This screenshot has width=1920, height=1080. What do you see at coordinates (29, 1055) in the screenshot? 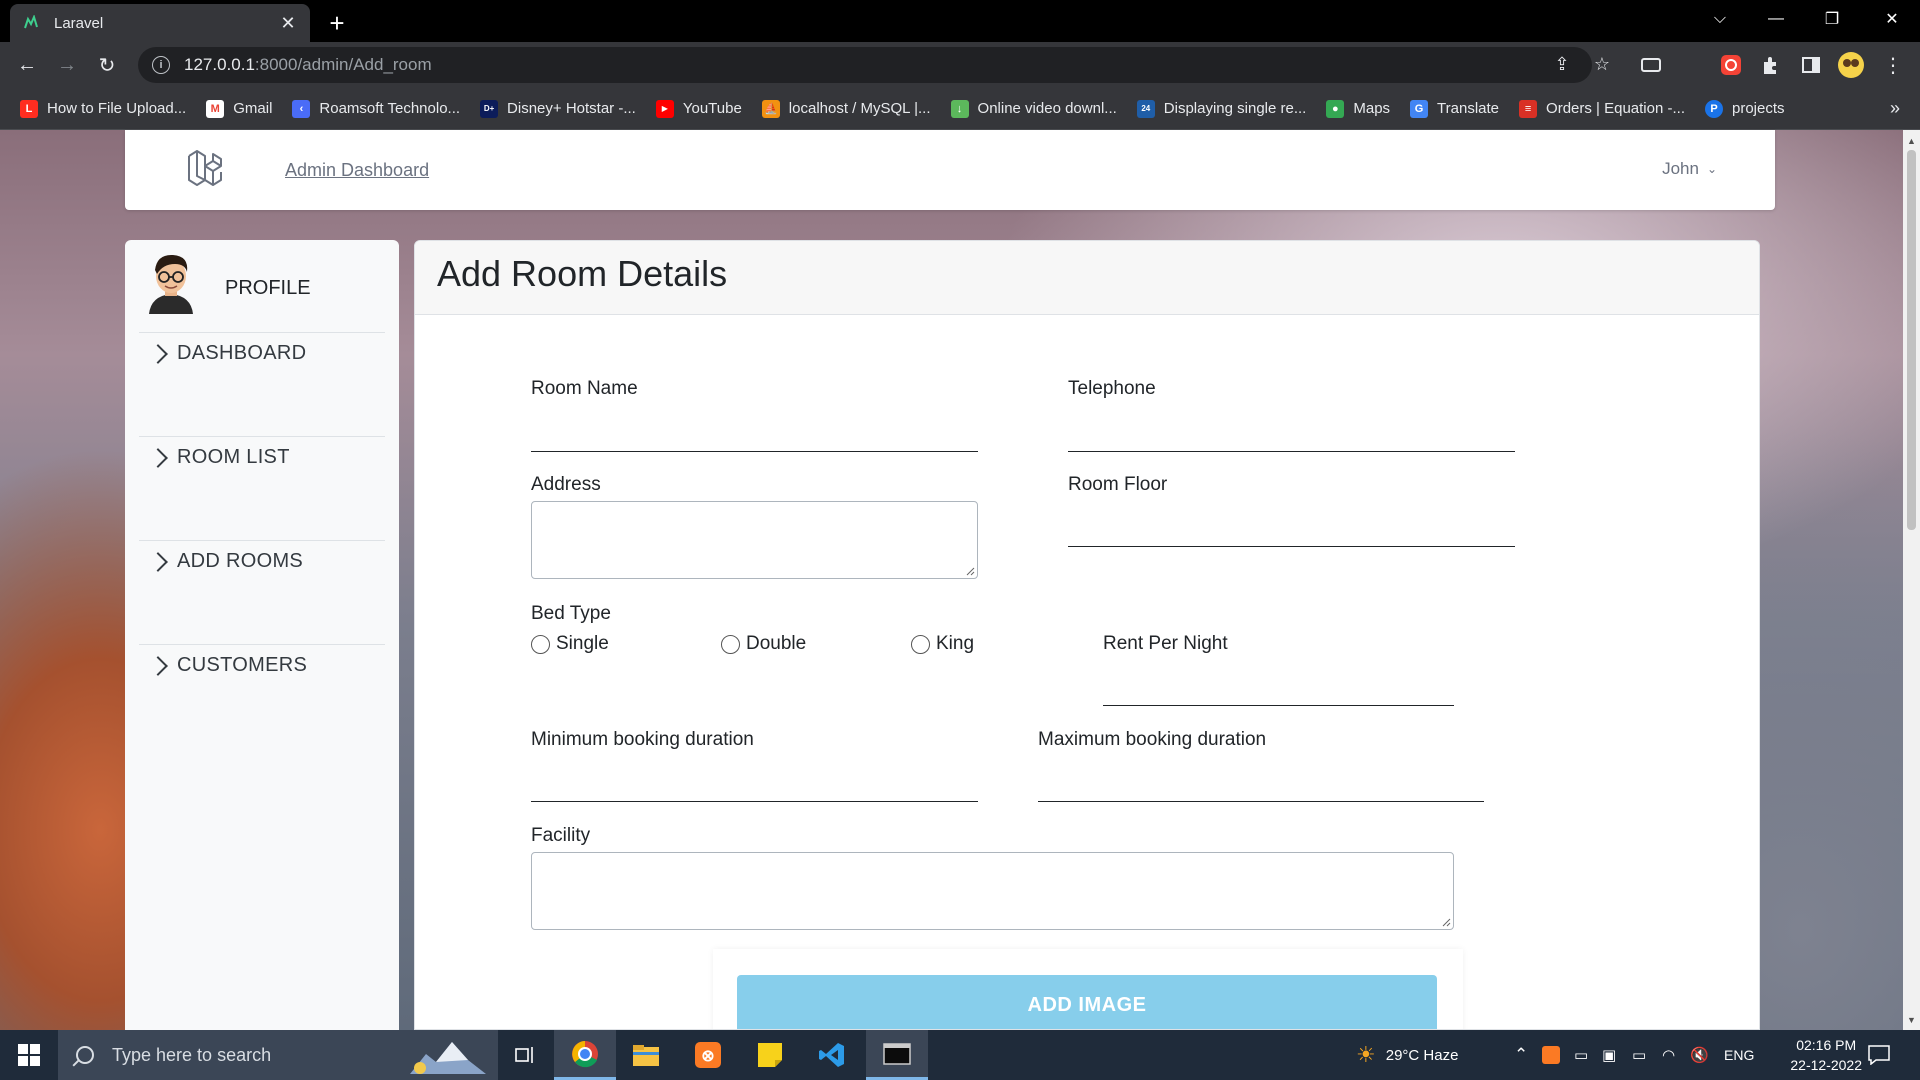
I see `windows-start-icon` at bounding box center [29, 1055].